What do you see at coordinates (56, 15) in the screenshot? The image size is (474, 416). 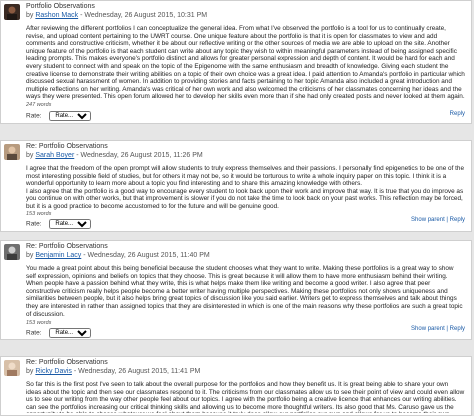 I see `author-link: Rashon Mack` at bounding box center [56, 15].